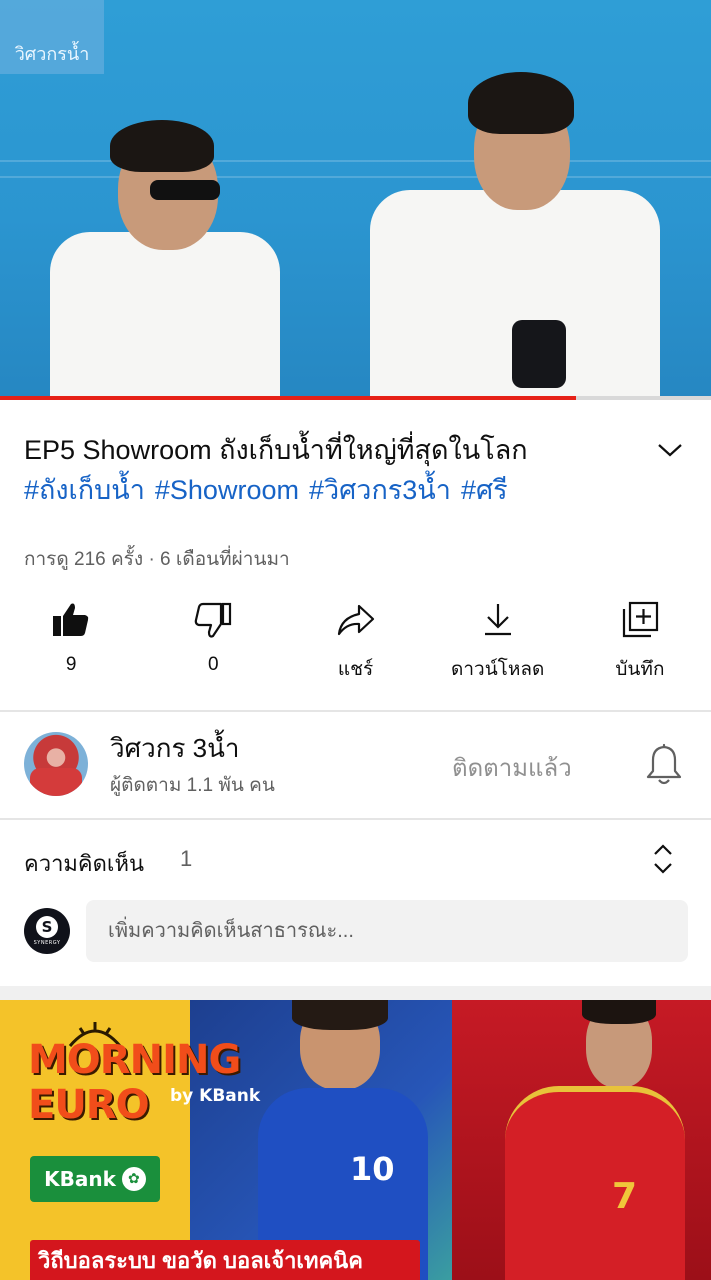 Image resolution: width=711 pixels, height=1280 pixels. What do you see at coordinates (52, 37) in the screenshot?
I see `channel-watermark: วิศวกรน้ำ` at bounding box center [52, 37].